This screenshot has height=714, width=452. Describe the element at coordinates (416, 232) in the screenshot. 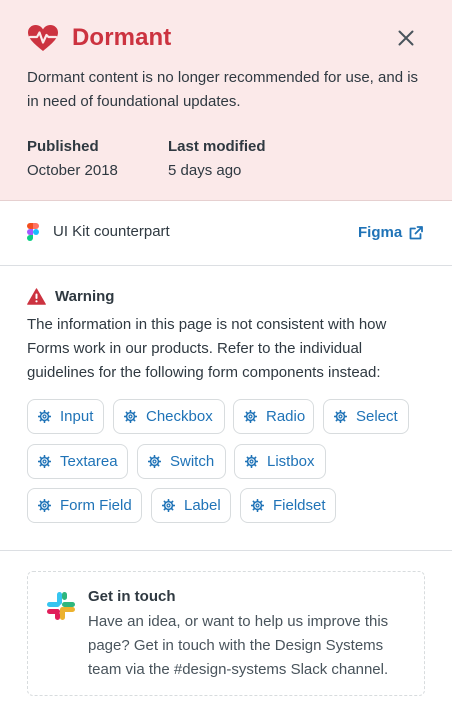

I see `external-link-icon` at that location.